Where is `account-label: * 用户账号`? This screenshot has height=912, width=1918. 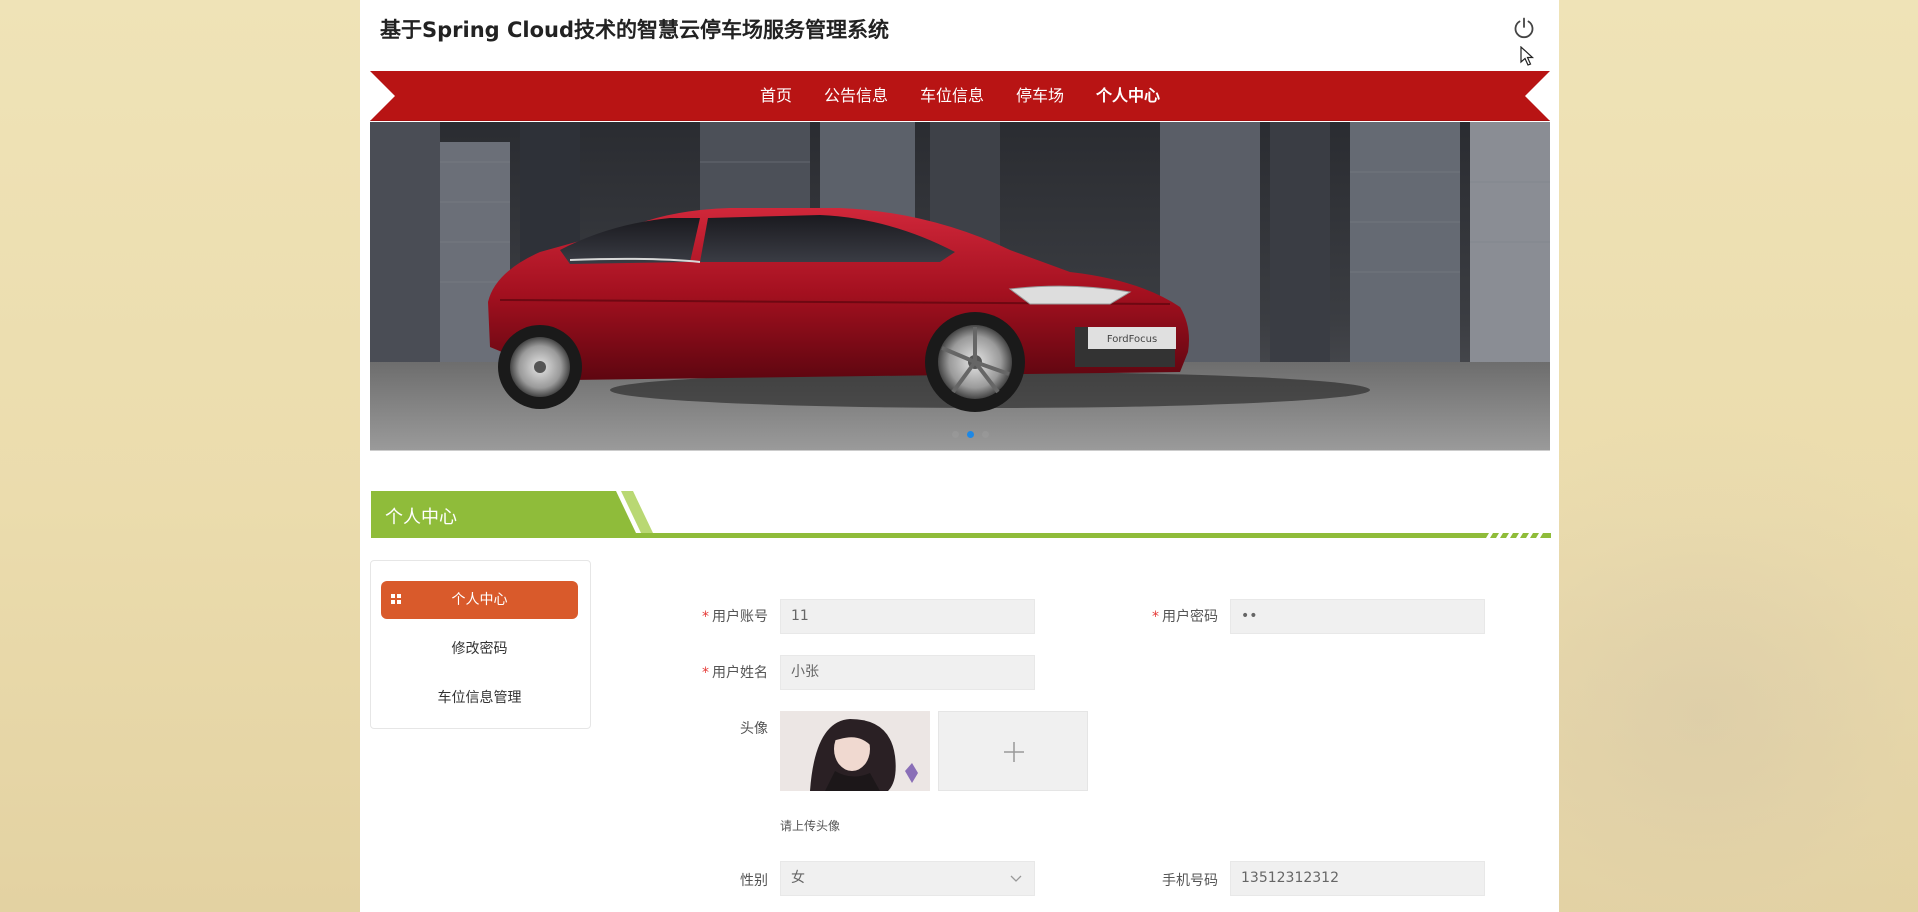 account-label: * 用户账号 is located at coordinates (735, 617).